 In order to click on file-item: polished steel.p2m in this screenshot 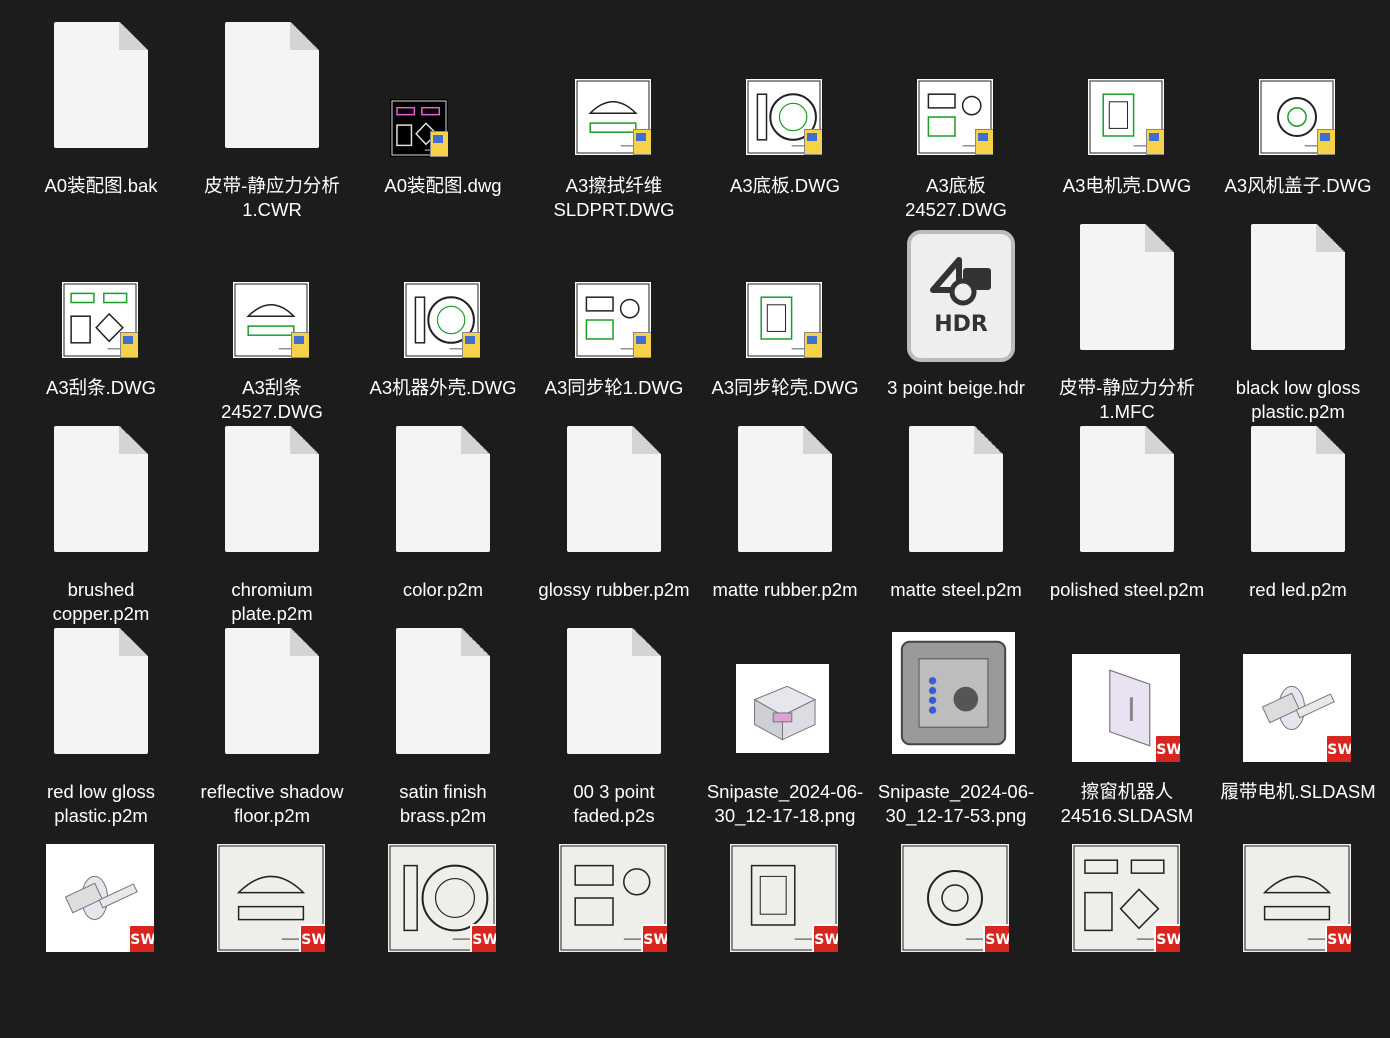, I will do `click(1127, 522)`.